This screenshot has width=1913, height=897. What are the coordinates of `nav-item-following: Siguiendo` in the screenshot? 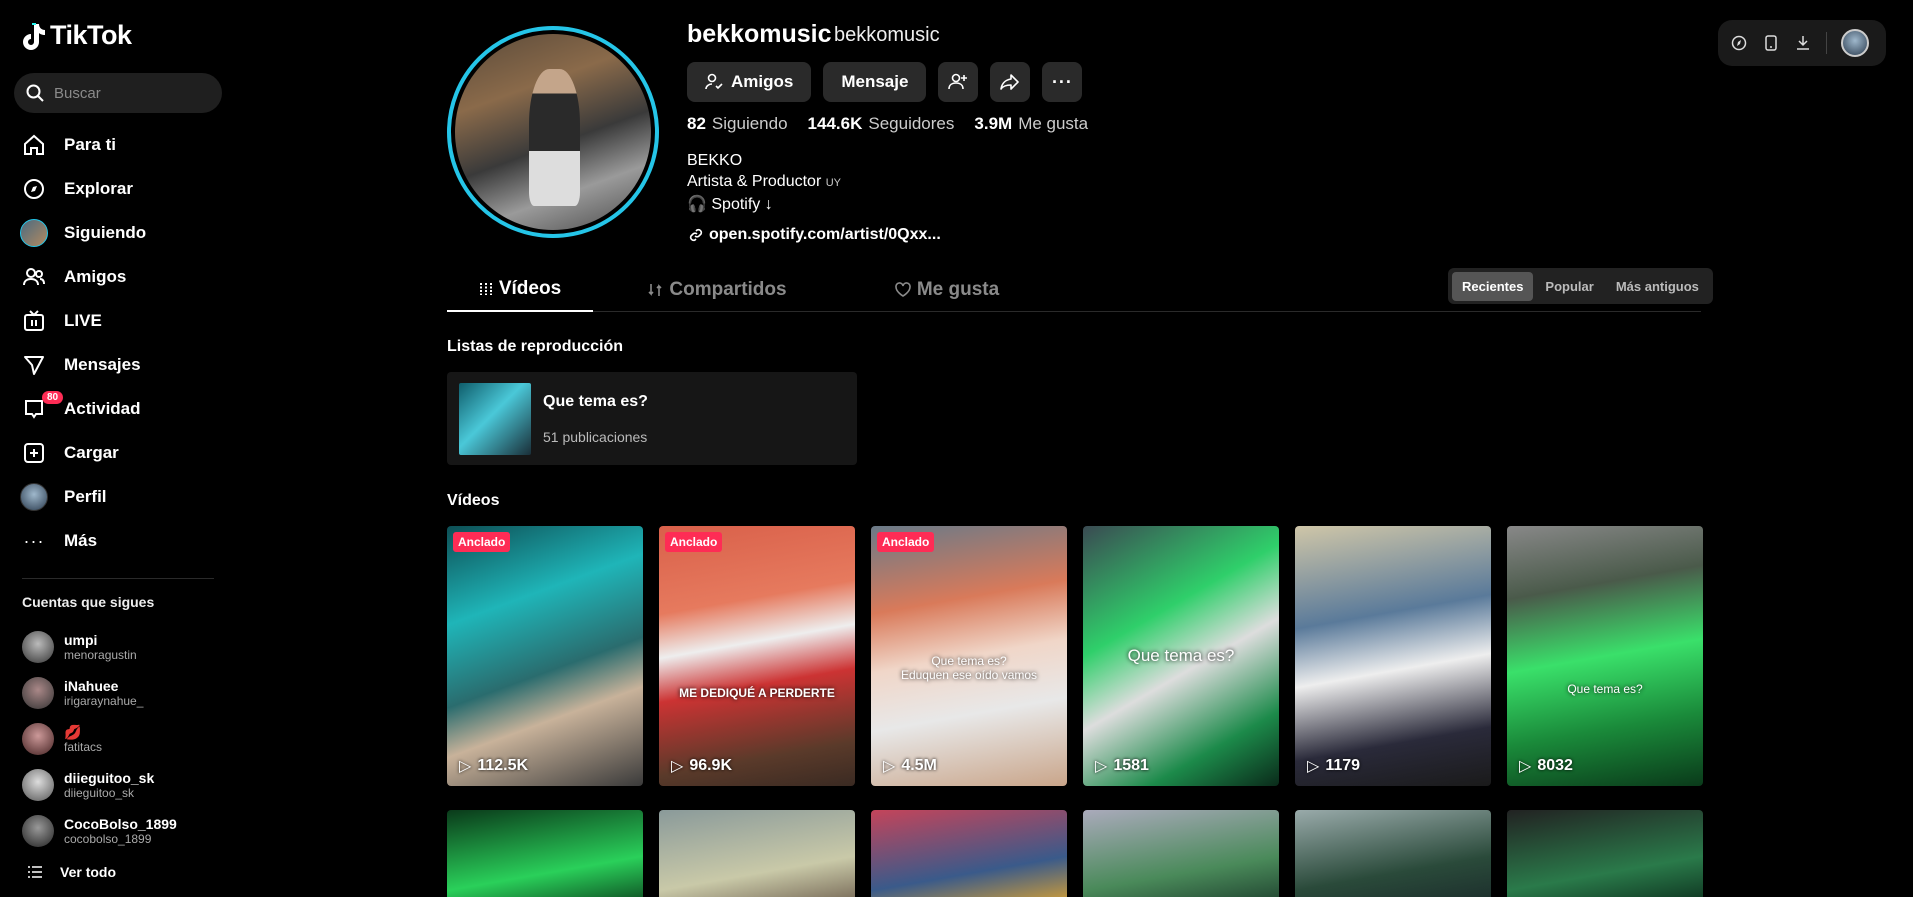 It's located at (119, 233).